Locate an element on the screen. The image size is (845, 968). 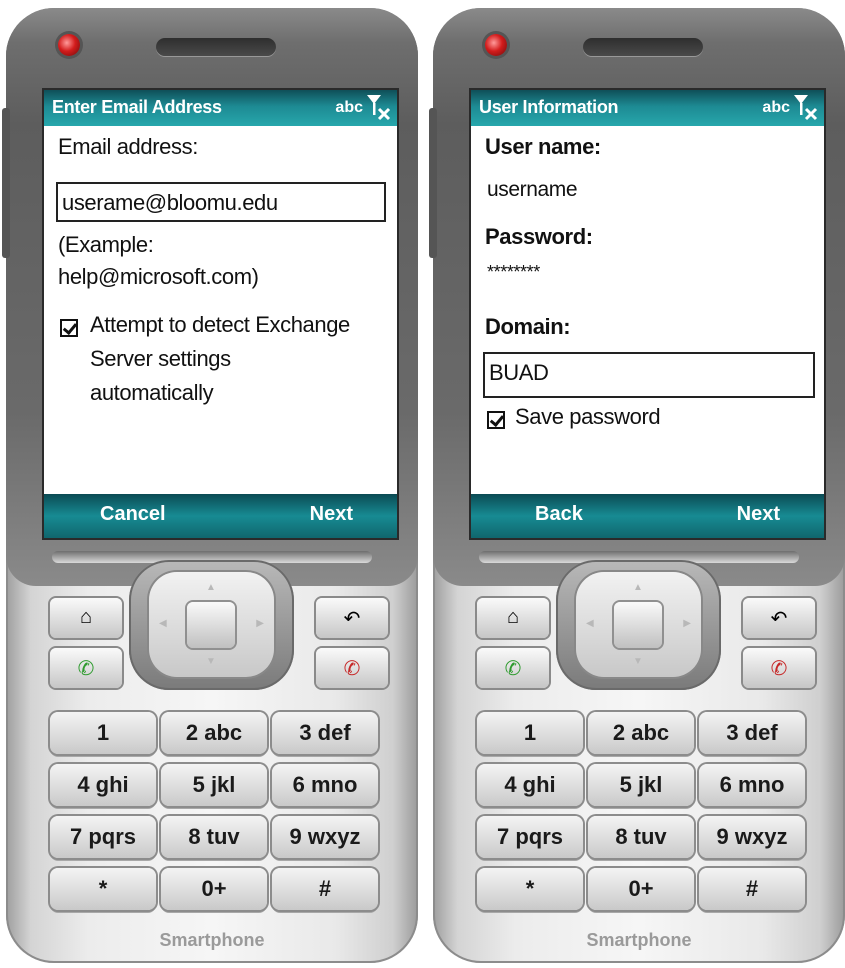
username-value: username is located at coordinates (532, 190).